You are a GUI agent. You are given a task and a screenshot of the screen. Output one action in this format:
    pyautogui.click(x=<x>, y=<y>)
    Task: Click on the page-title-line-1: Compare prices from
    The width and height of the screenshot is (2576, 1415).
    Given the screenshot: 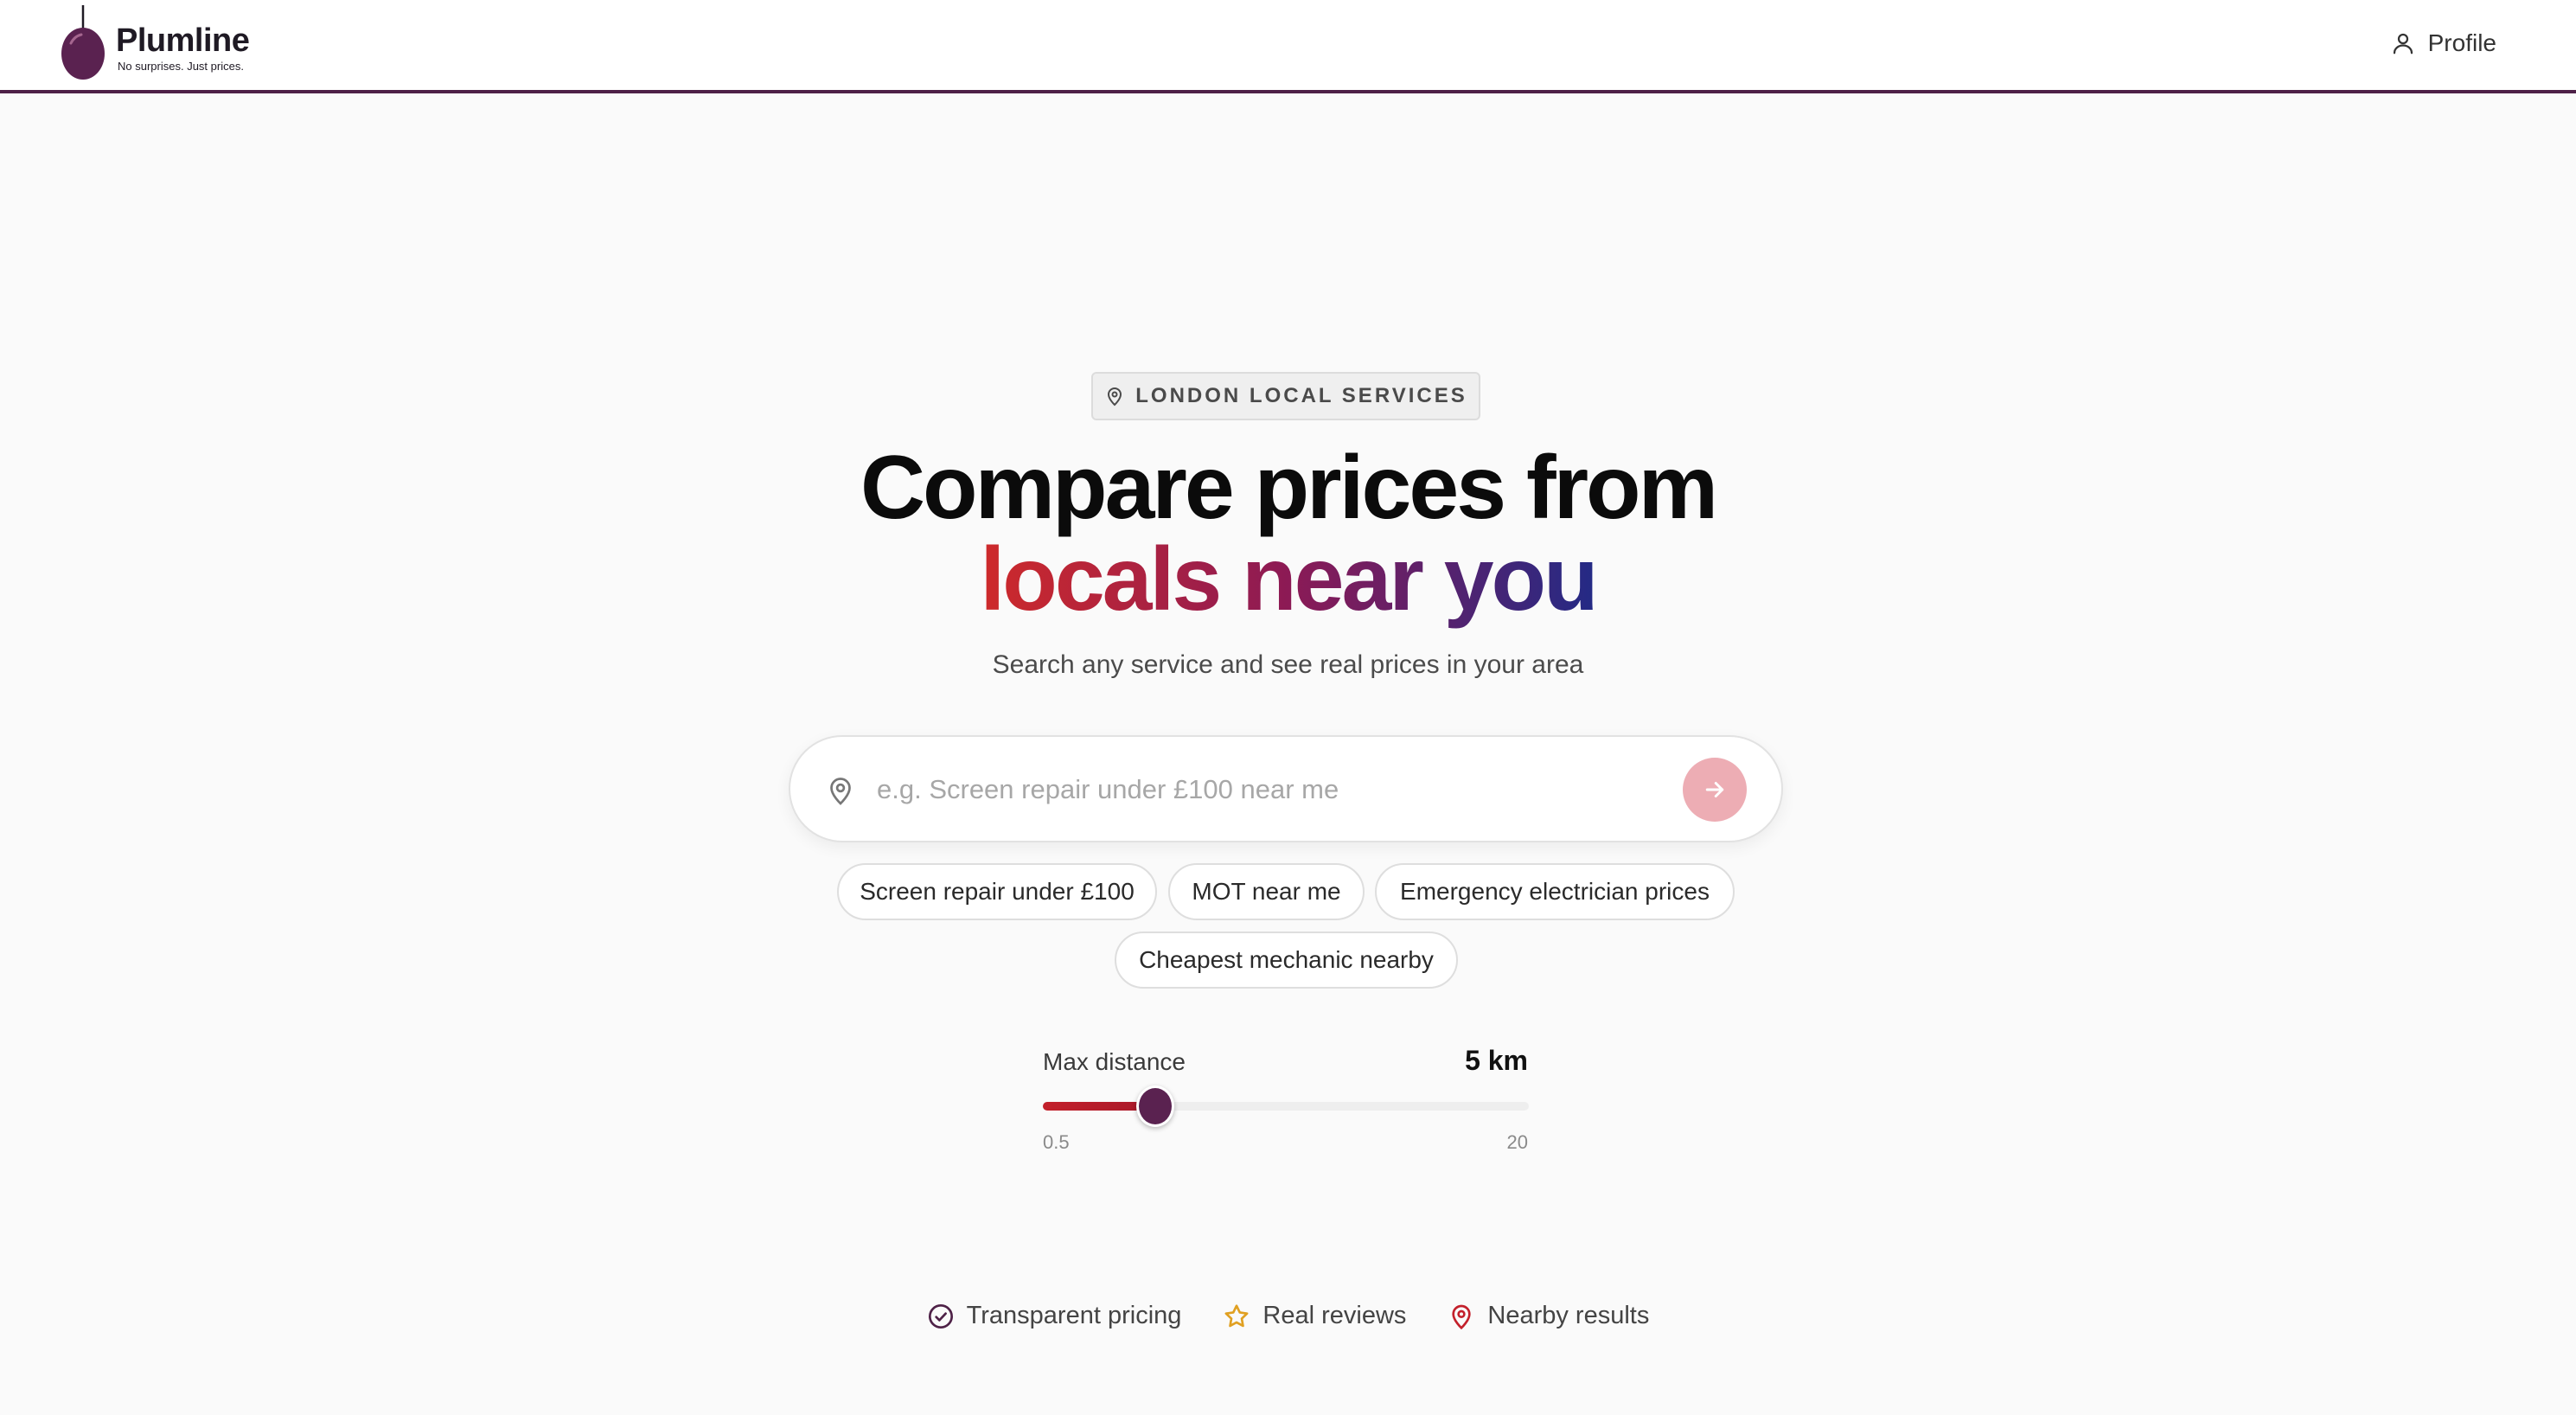 What is the action you would take?
    pyautogui.click(x=1289, y=488)
    